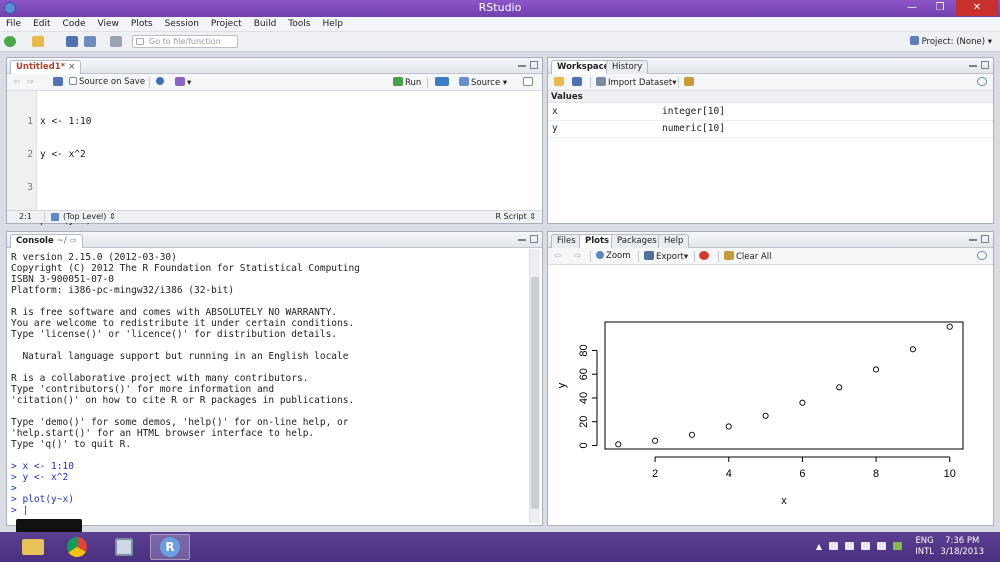 The width and height of the screenshot is (1000, 562). What do you see at coordinates (170, 547) in the screenshot?
I see `taskbar-rstudio: R` at bounding box center [170, 547].